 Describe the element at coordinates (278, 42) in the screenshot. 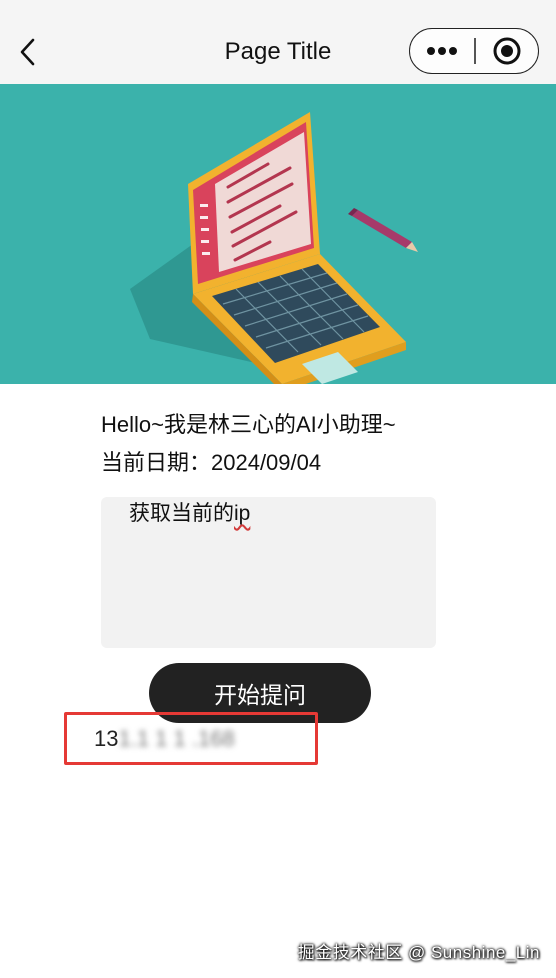

I see `navigation-bar: Page Title` at that location.